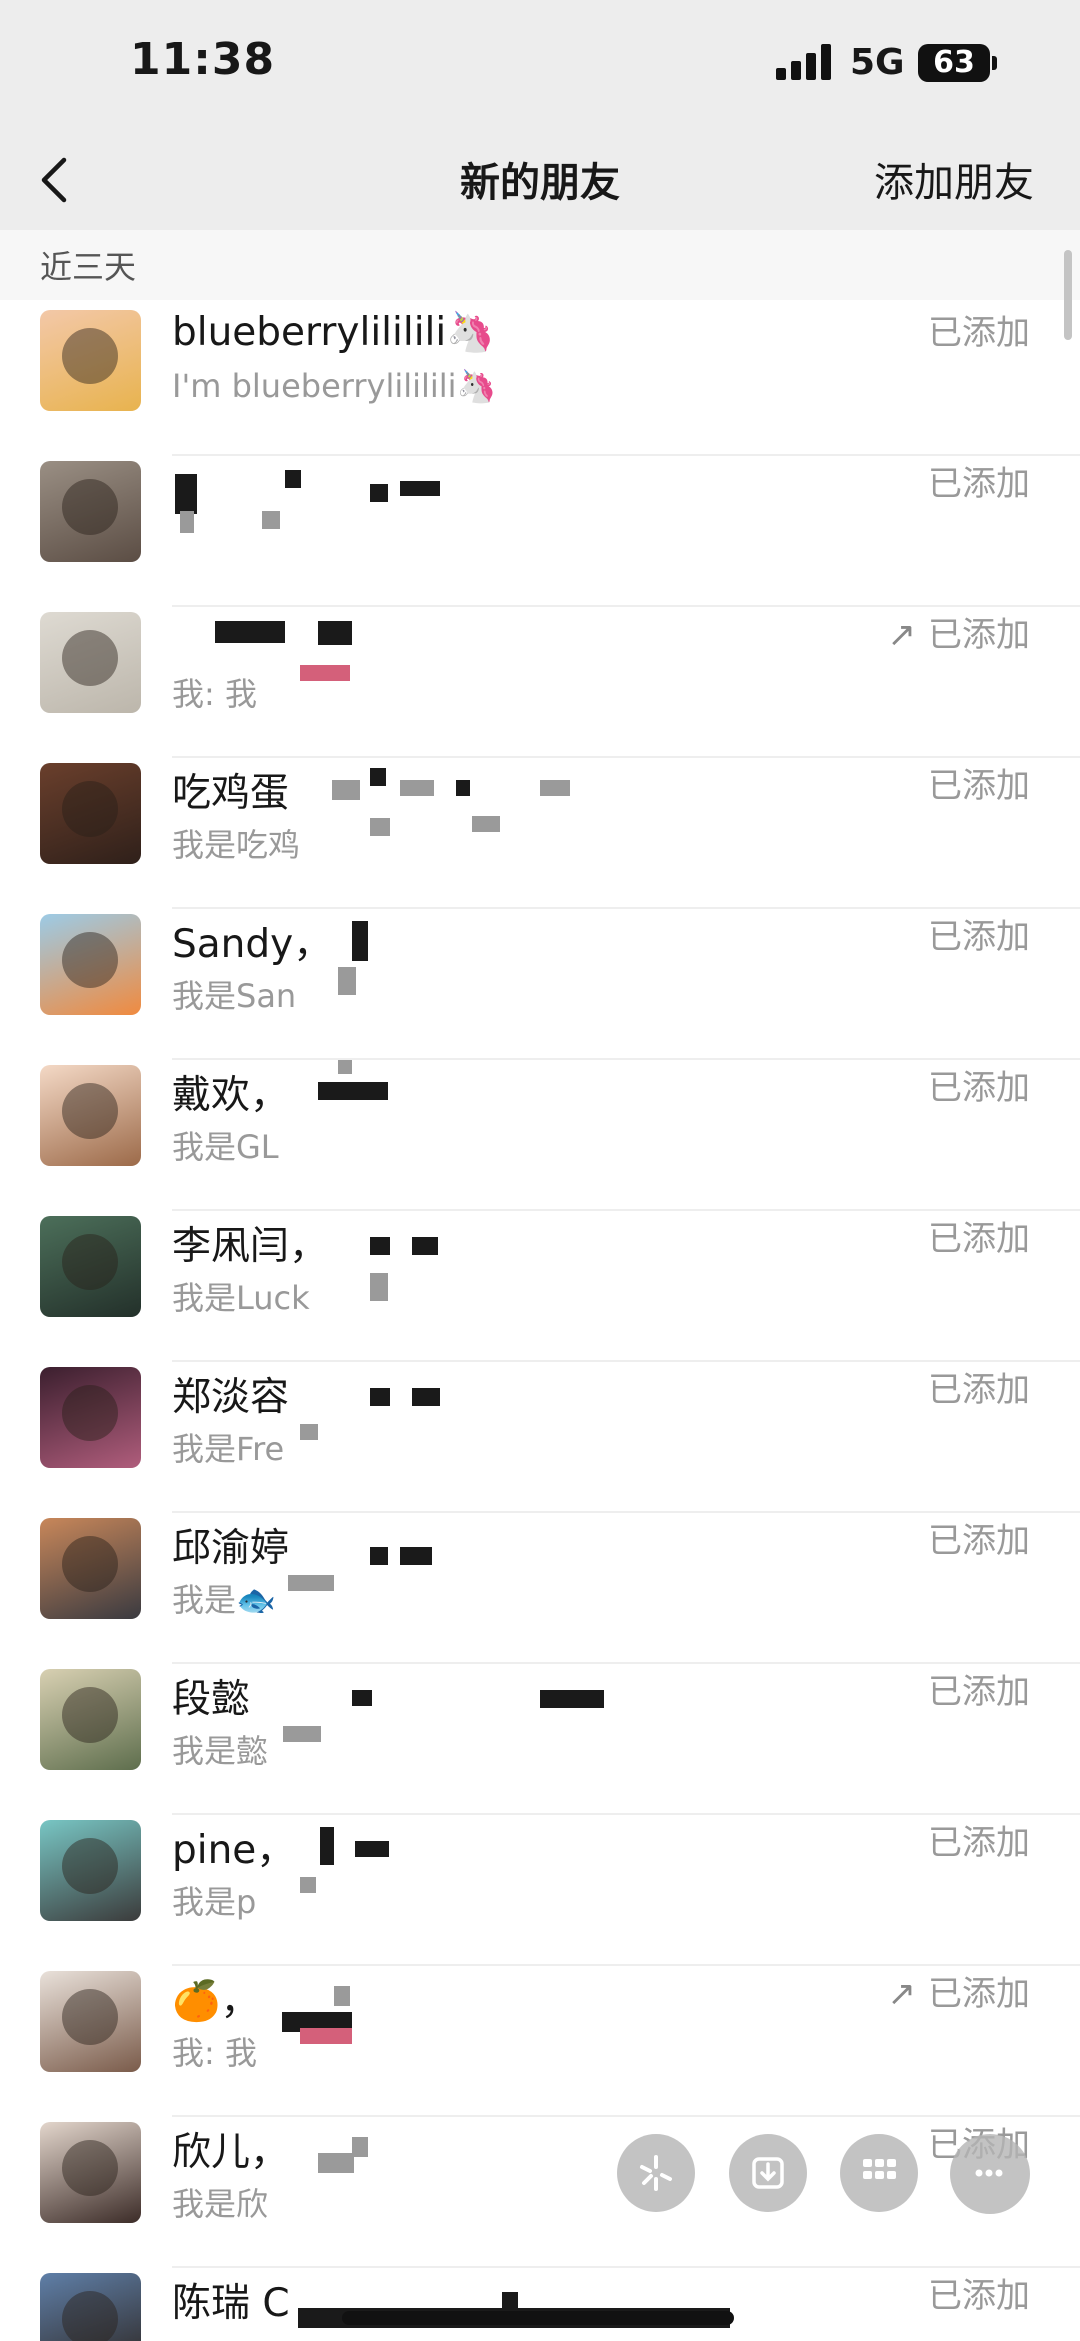 Image resolution: width=1080 pixels, height=2341 pixels. What do you see at coordinates (994, 63) in the screenshot?
I see `battery-tip` at bounding box center [994, 63].